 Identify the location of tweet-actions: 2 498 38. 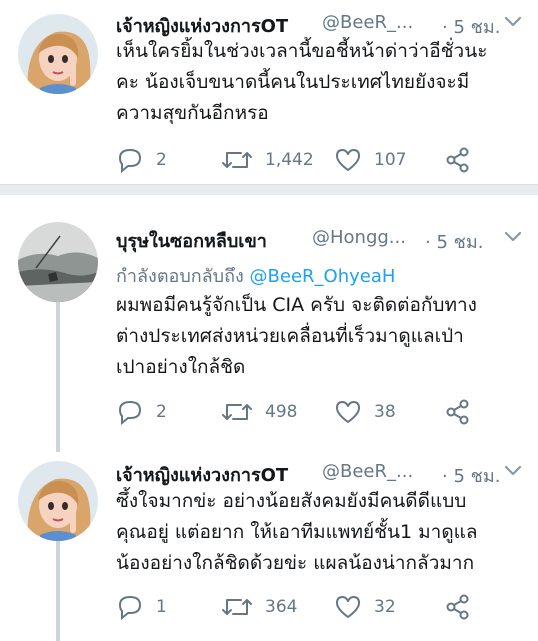
(326, 412).